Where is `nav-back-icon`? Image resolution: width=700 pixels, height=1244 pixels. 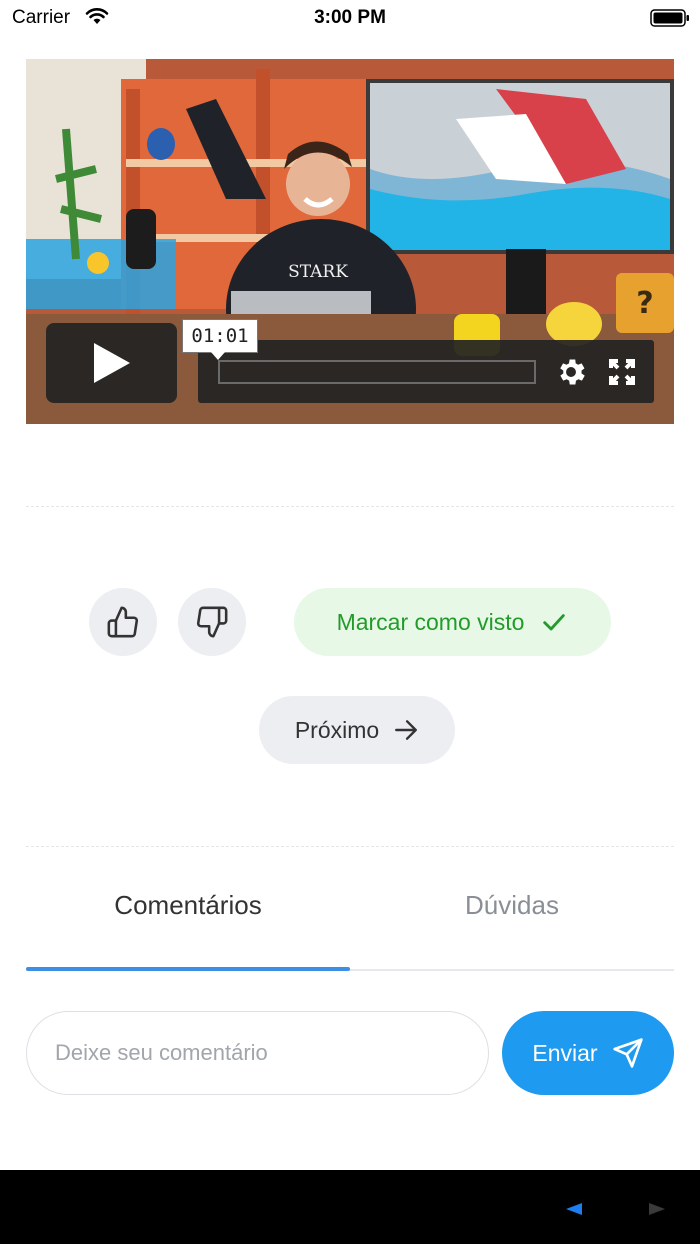
nav-back-icon is located at coordinates (574, 1209).